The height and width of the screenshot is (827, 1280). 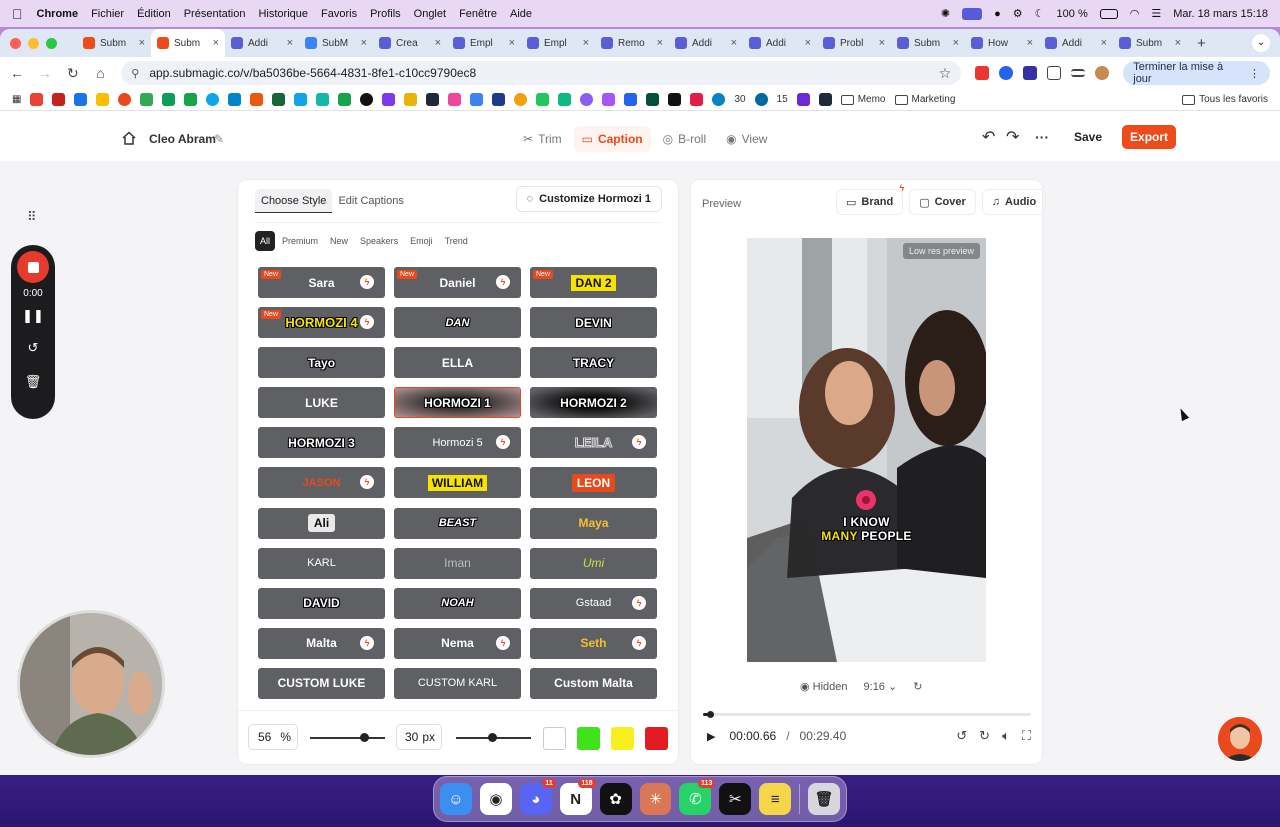 What do you see at coordinates (321, 523) in the screenshot?
I see `caption-style-card: Ali` at bounding box center [321, 523].